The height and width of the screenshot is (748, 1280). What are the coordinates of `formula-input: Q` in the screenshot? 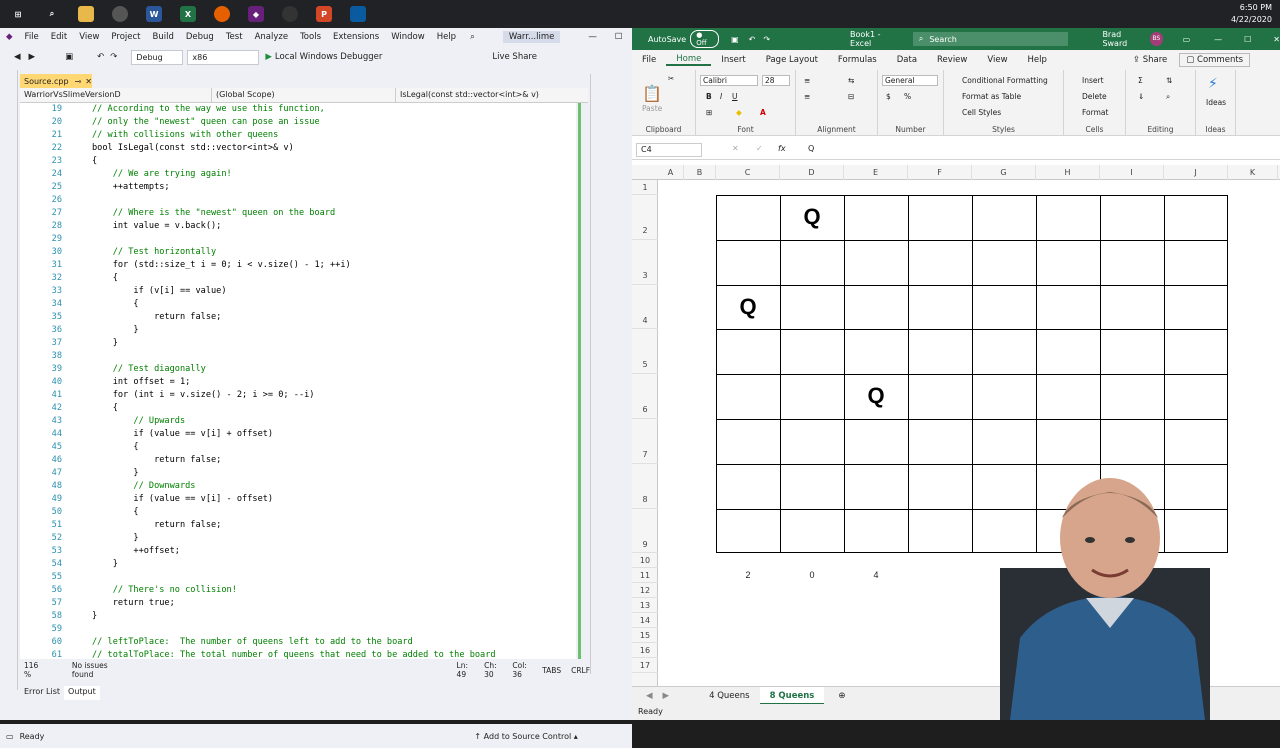 It's located at (811, 148).